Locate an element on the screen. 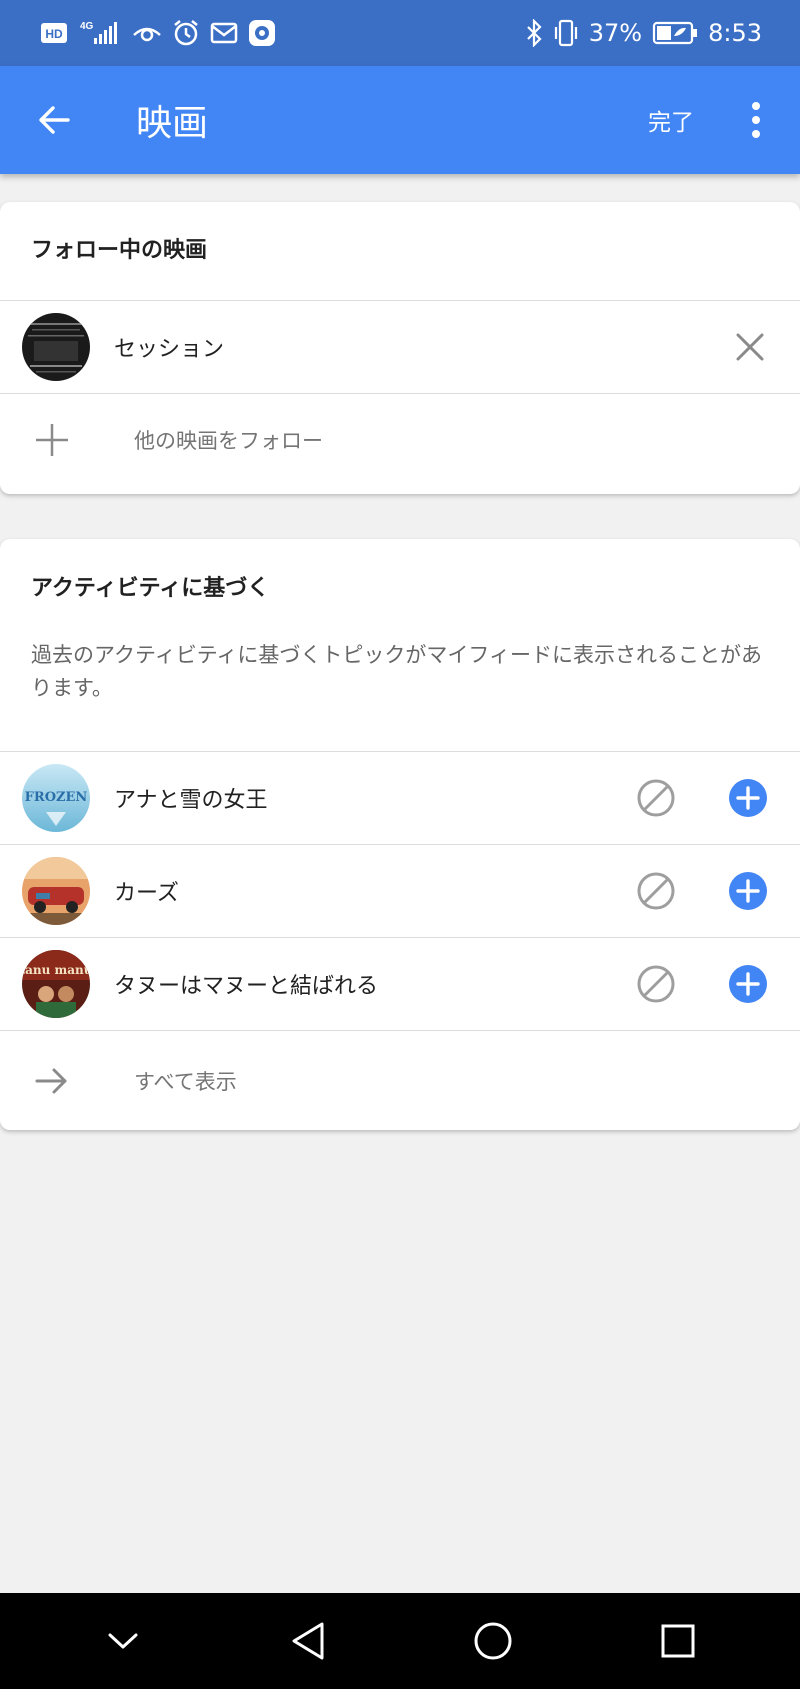  nav-back-button is located at coordinates (308, 1641).